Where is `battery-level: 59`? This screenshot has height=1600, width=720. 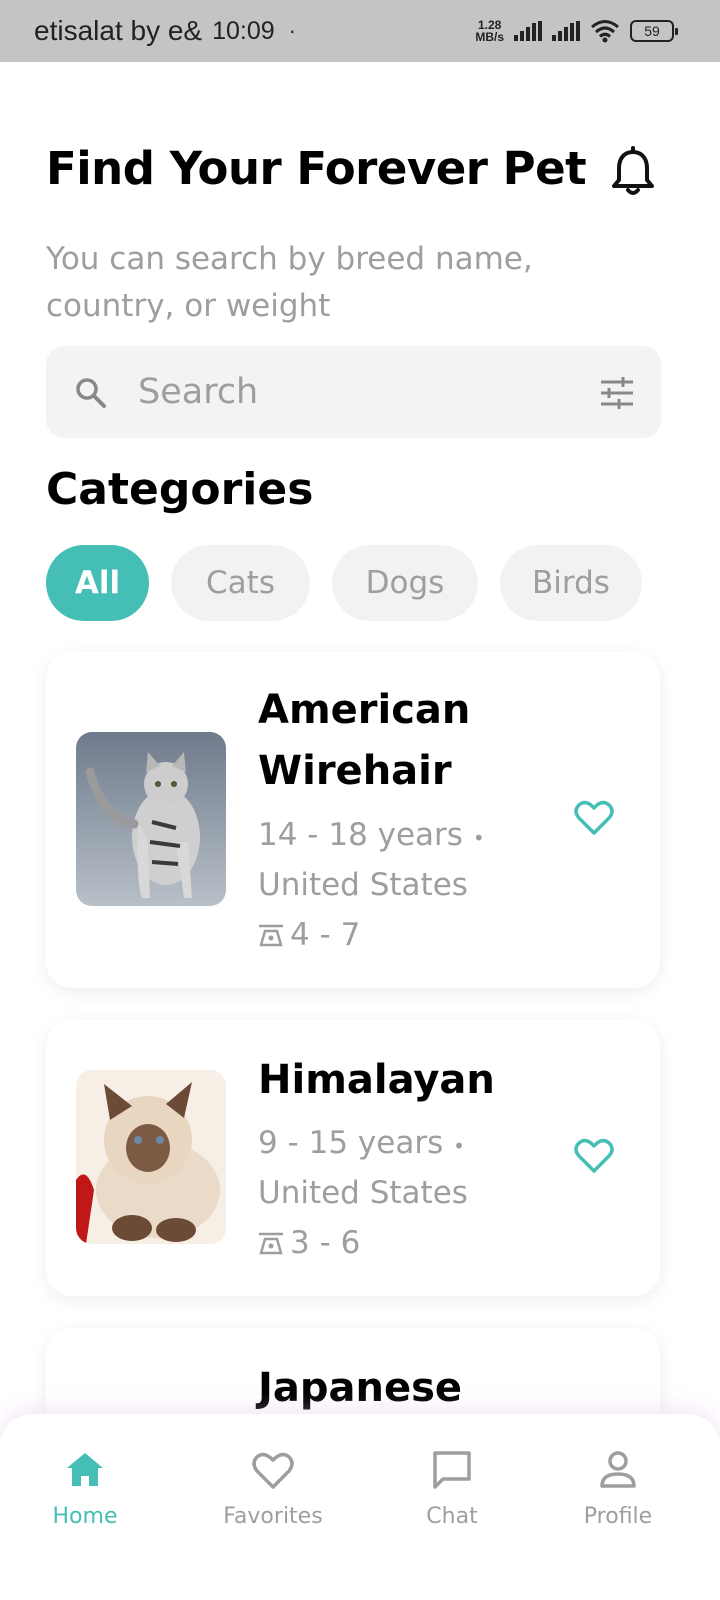 battery-level: 59 is located at coordinates (652, 31).